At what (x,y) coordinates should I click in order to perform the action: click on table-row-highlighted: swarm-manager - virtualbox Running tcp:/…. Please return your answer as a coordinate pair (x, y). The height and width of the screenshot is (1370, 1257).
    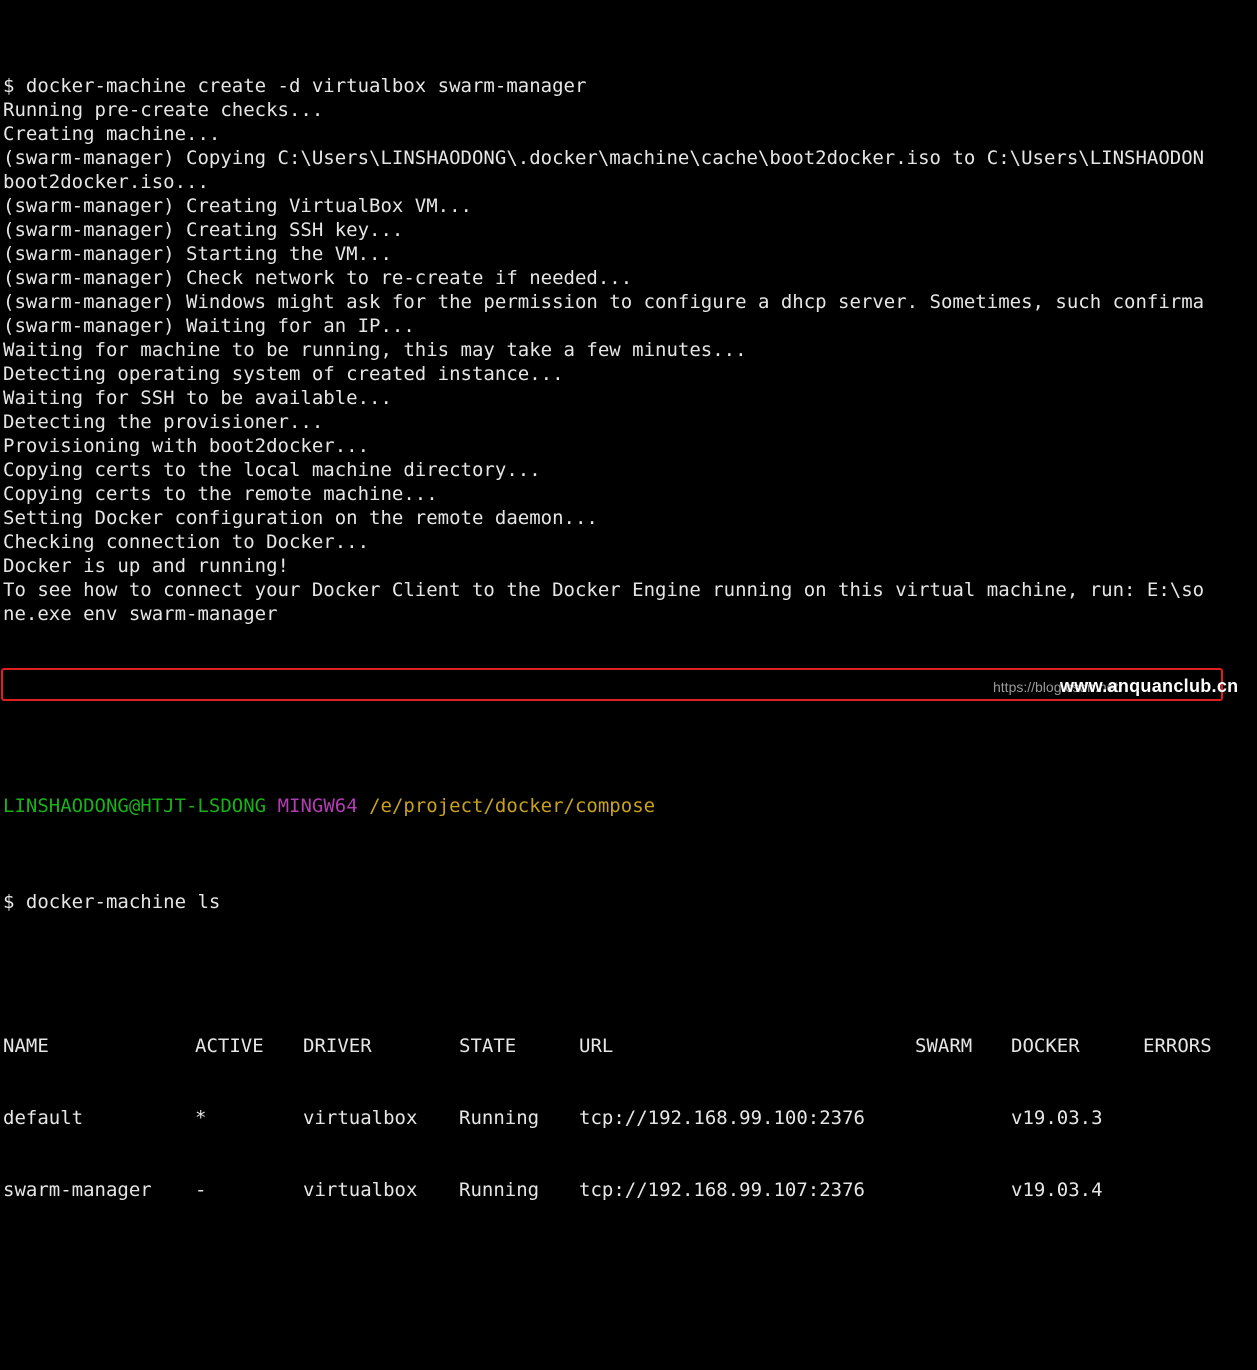
    Looking at the image, I should click on (630, 1190).